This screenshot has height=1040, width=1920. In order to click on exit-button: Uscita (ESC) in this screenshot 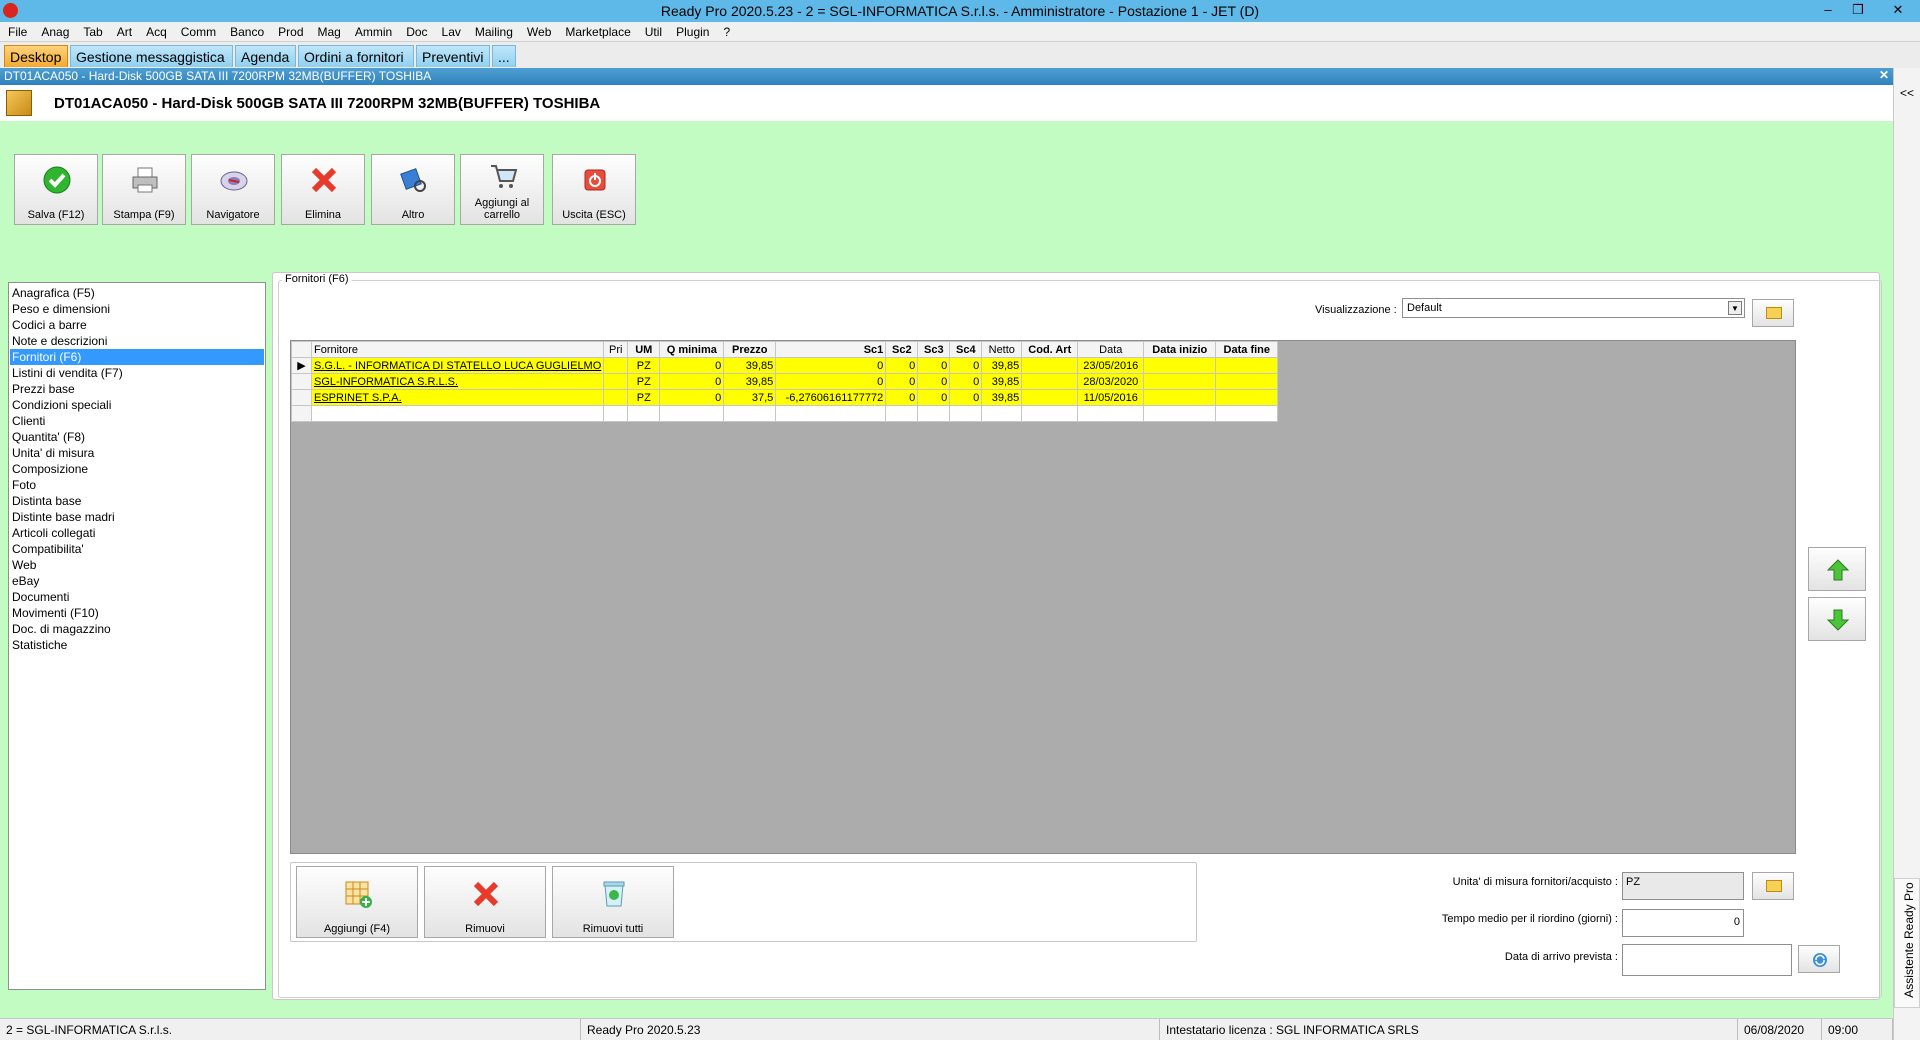, I will do `click(594, 189)`.